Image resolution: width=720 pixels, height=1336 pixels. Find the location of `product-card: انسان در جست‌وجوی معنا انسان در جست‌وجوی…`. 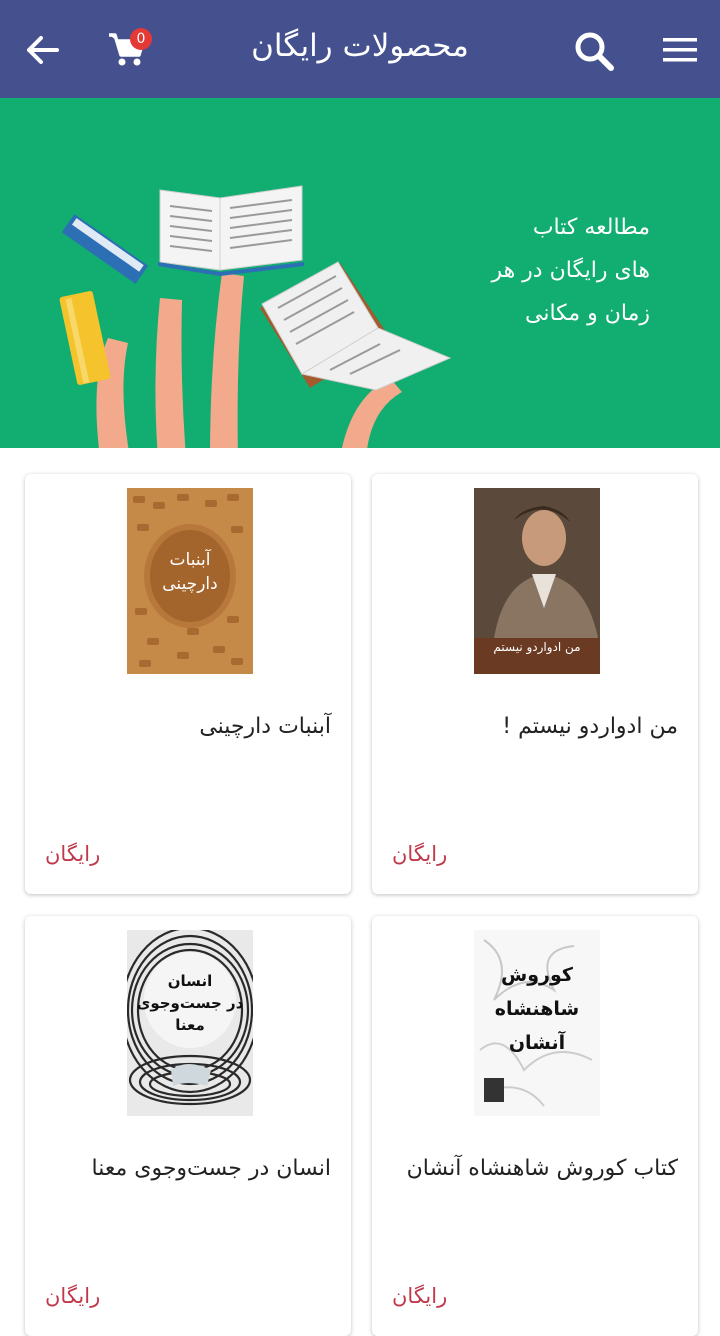

product-card: انسان در جست‌وجوی معنا انسان در جست‌وجوی… is located at coordinates (188, 1126).